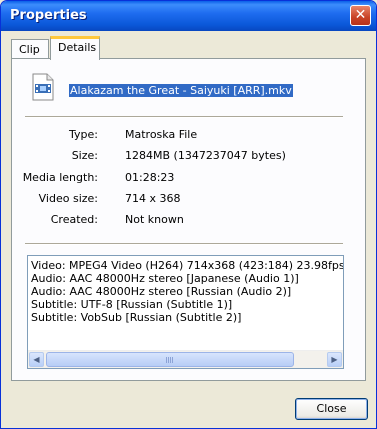 The image size is (377, 429). What do you see at coordinates (48, 15) in the screenshot?
I see `window-title: Properties` at bounding box center [48, 15].